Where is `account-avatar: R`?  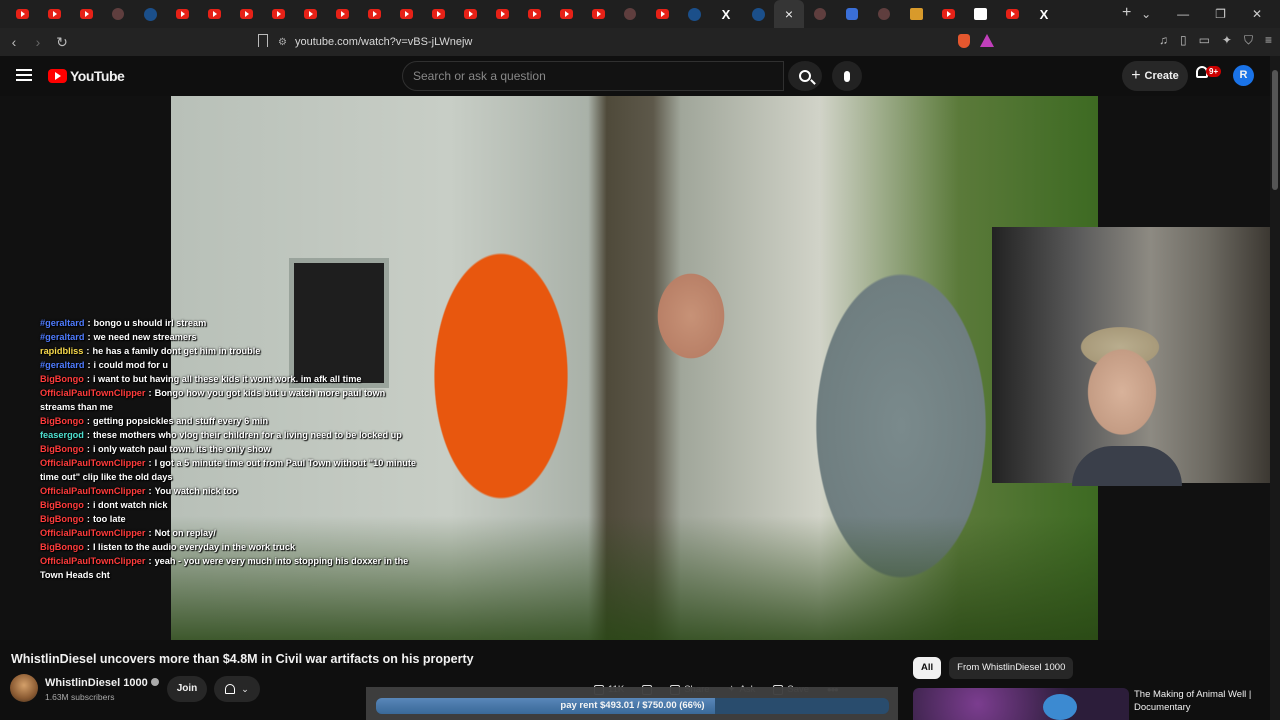 account-avatar: R is located at coordinates (1243, 75).